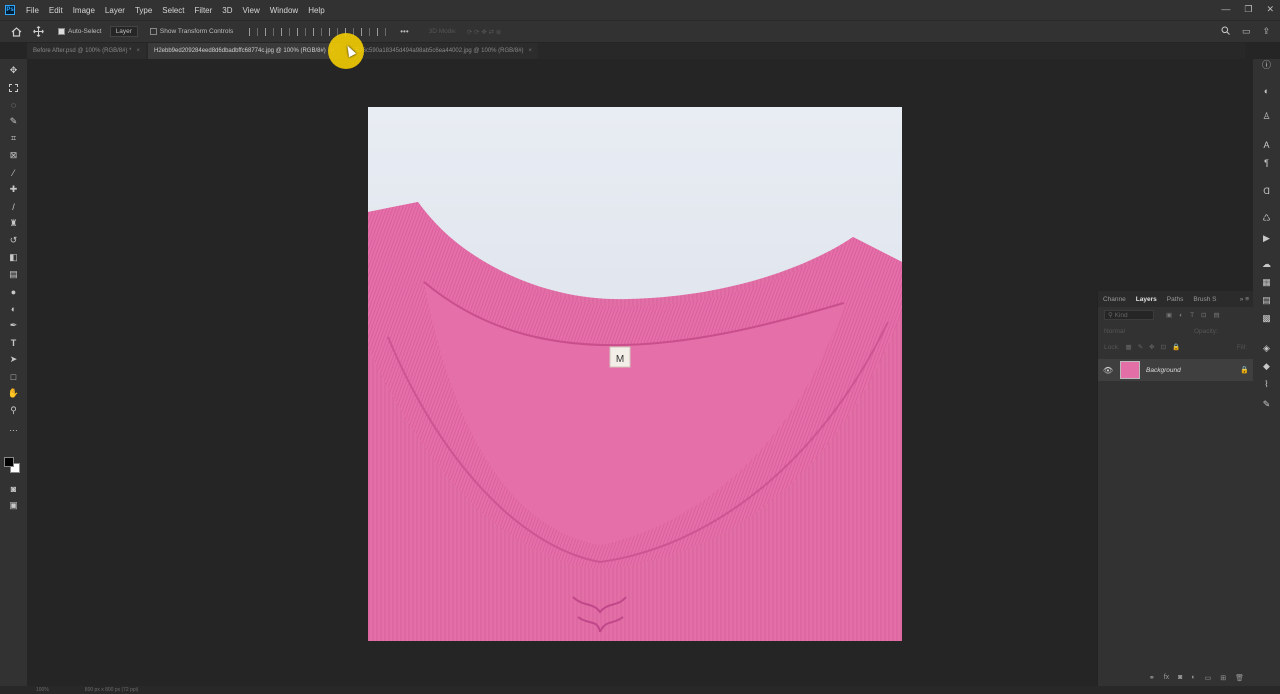 The height and width of the screenshot is (694, 1280). I want to click on crop-tool-icon: ⌗, so click(13, 138).